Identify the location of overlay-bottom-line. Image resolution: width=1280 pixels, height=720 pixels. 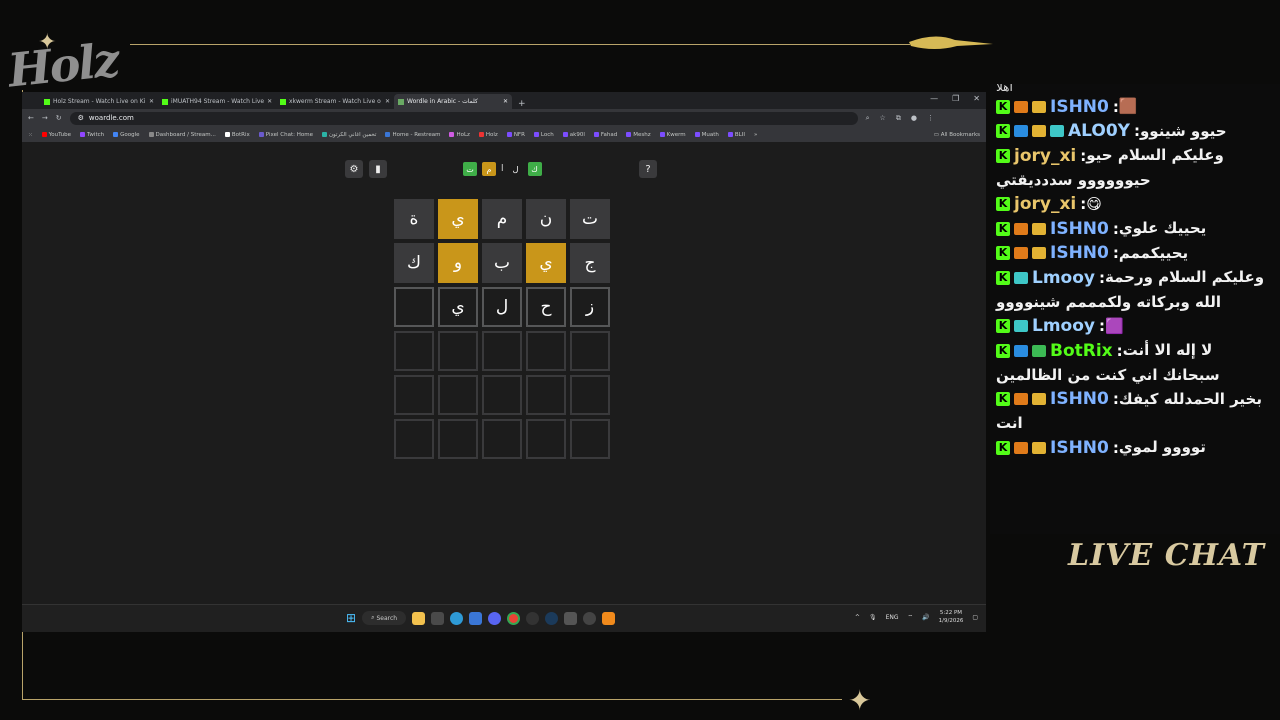
(432, 699).